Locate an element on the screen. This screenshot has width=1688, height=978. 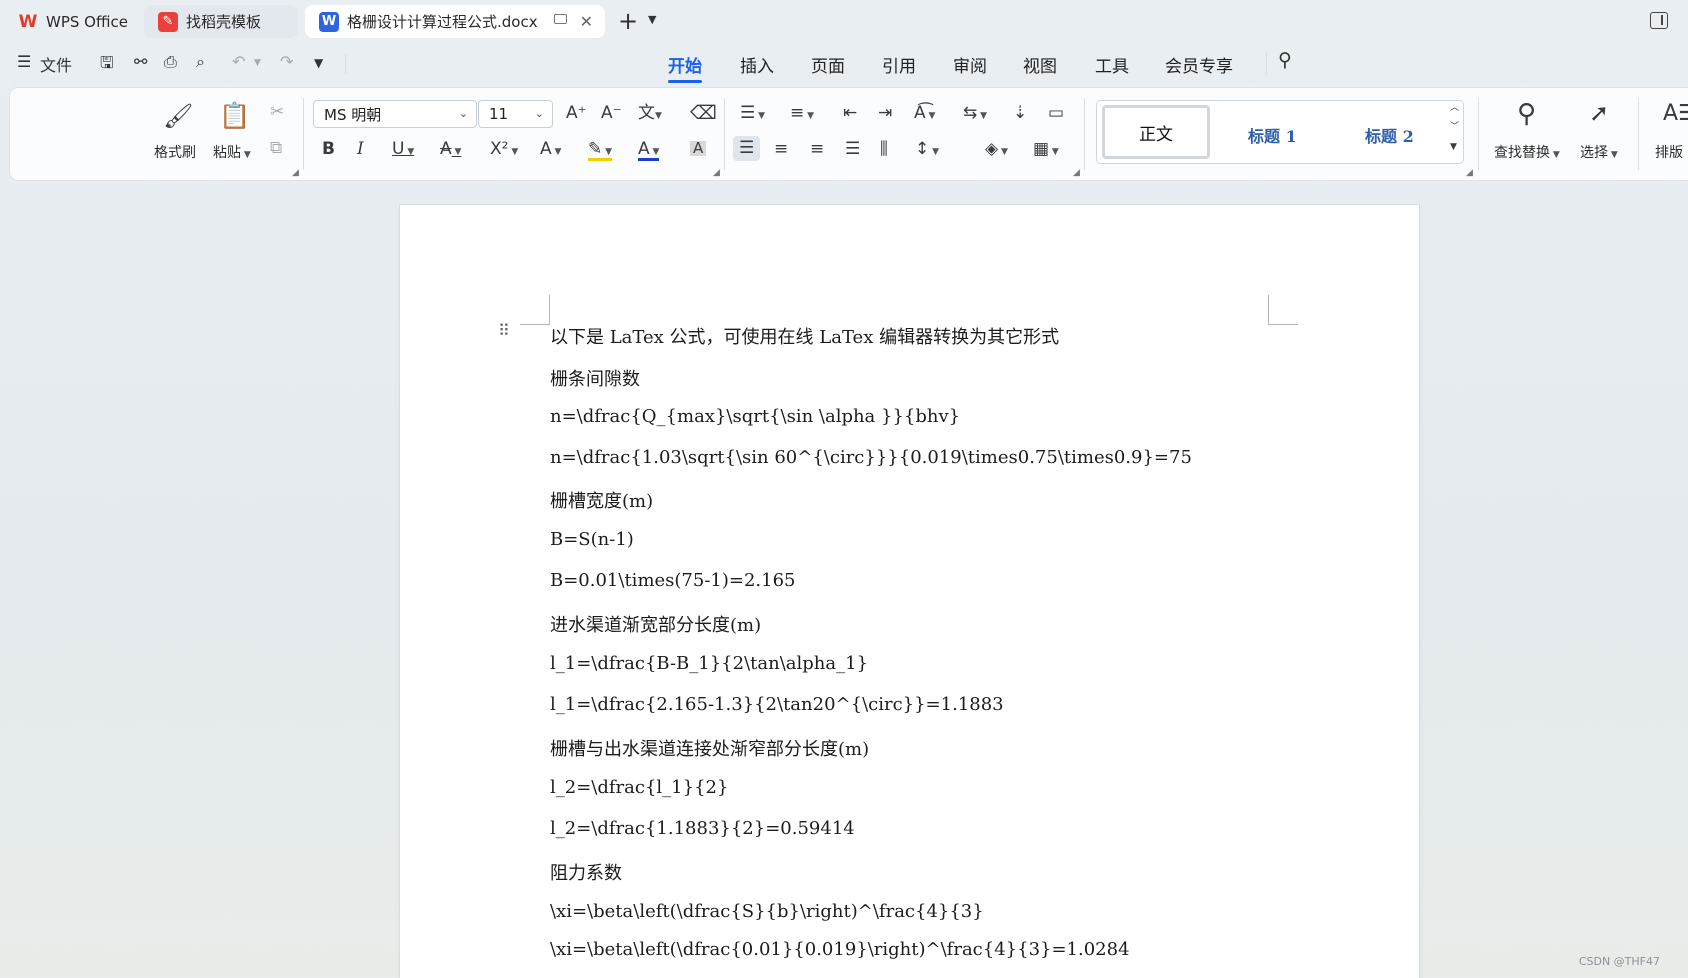
phonetic-guide-icon: 文▼ is located at coordinates (650, 113).